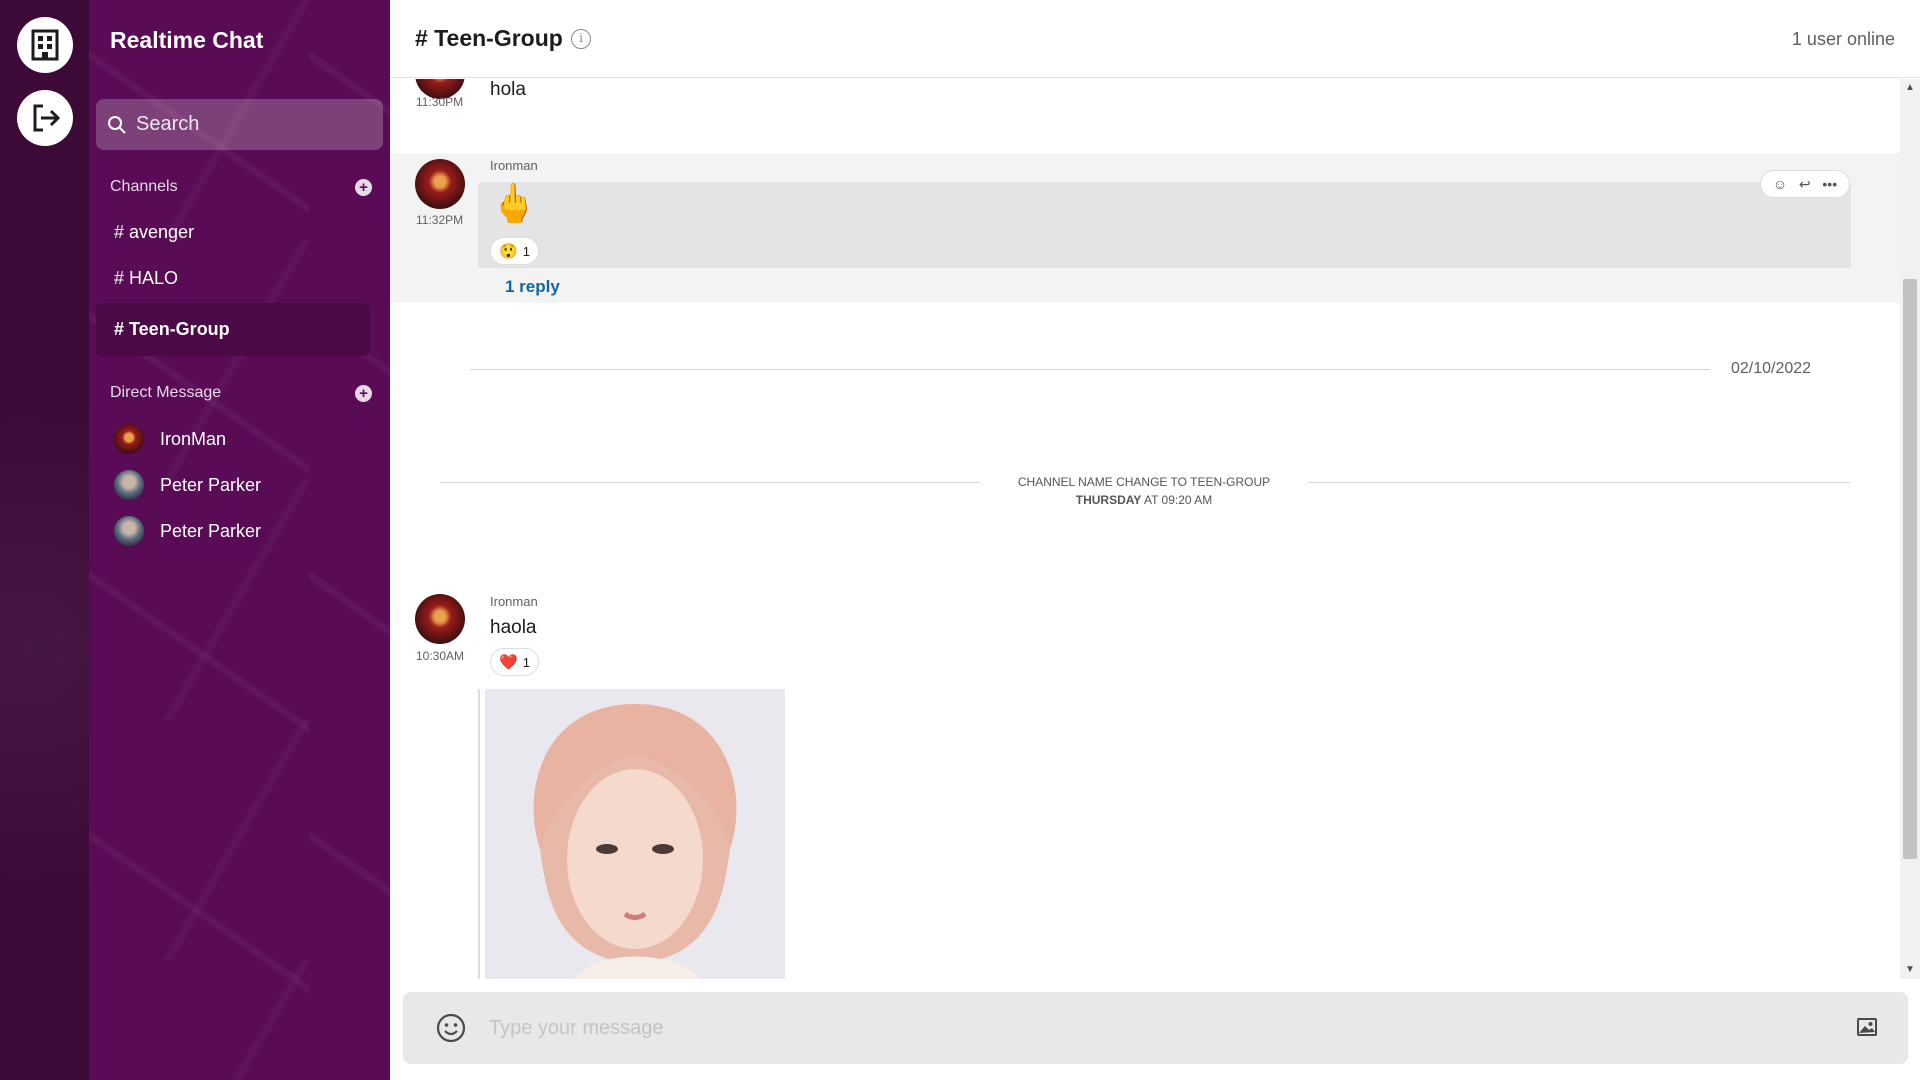 The image size is (1920, 1080). Describe the element at coordinates (1910, 970) in the screenshot. I see `scroll-down-icon: ▼` at that location.